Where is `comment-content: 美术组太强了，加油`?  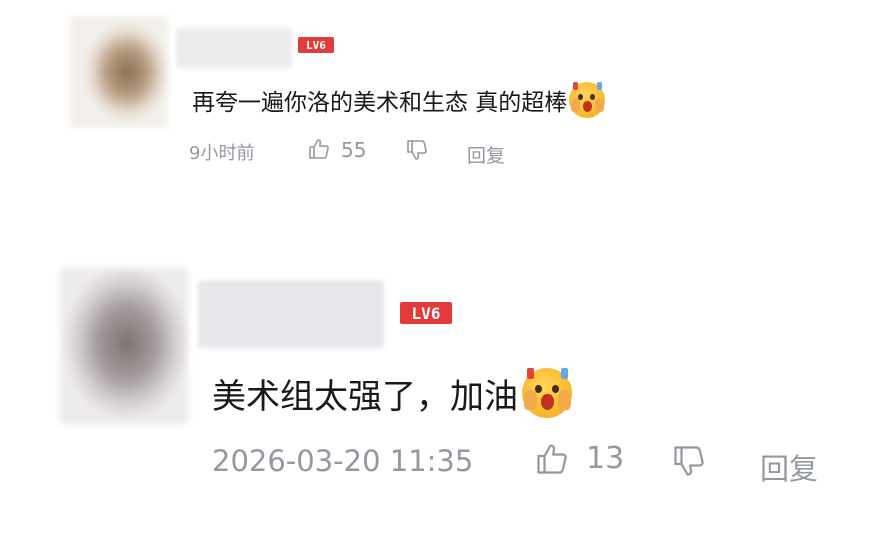
comment-content: 美术组太强了，加油 is located at coordinates (392, 393).